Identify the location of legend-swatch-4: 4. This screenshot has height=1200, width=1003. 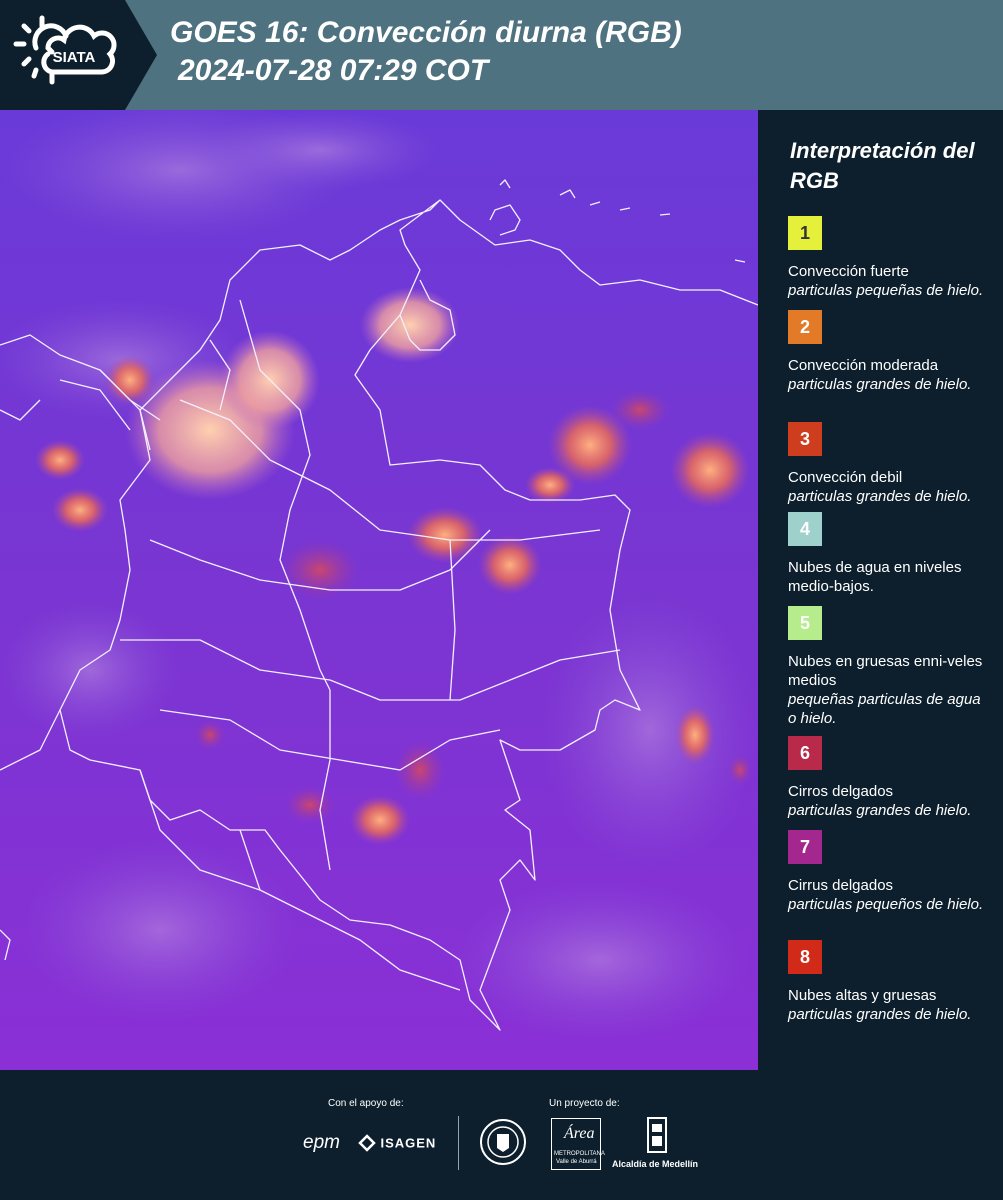
(805, 529).